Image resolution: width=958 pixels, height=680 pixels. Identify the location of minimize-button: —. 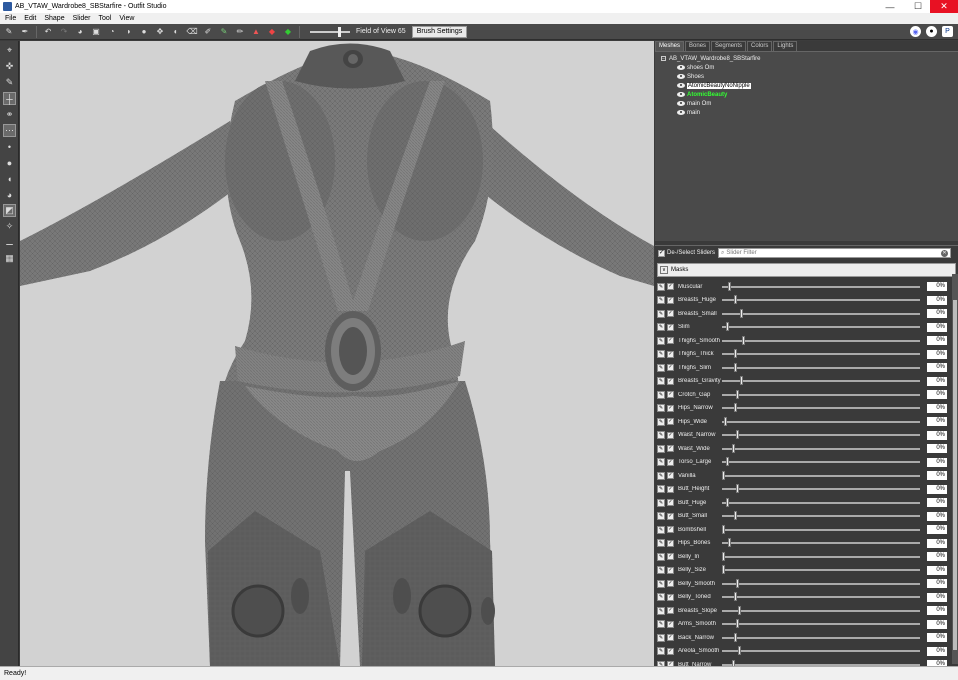
(890, 6).